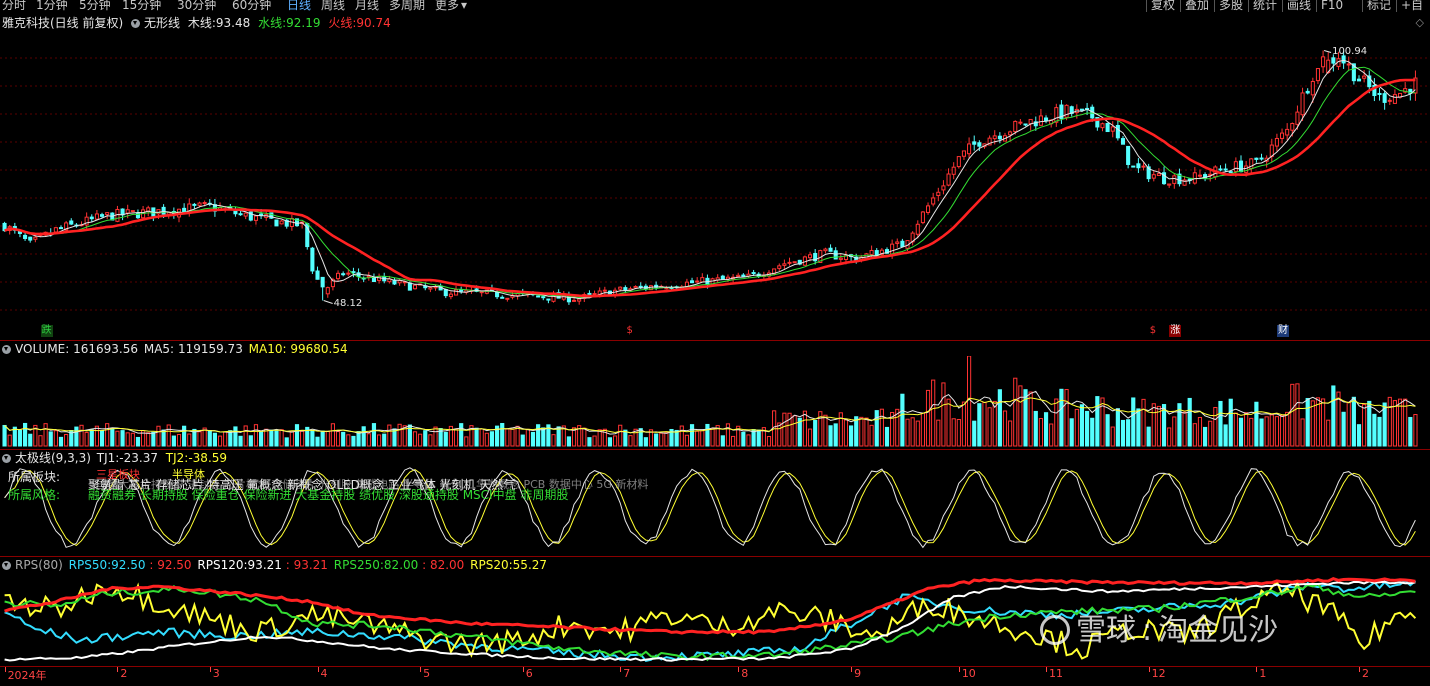 Image resolution: width=1430 pixels, height=686 pixels. I want to click on toolbar-button-2: 多股, so click(1230, 6).